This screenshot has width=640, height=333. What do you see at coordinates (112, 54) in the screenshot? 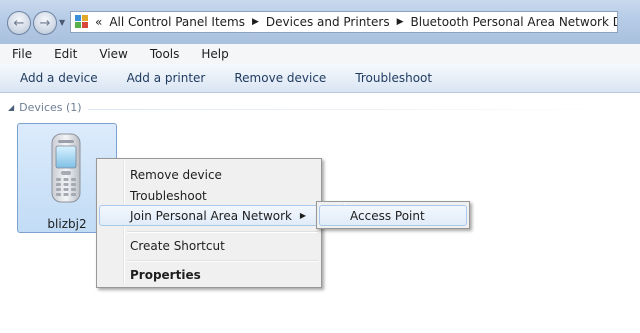
I see `menu-view: View` at bounding box center [112, 54].